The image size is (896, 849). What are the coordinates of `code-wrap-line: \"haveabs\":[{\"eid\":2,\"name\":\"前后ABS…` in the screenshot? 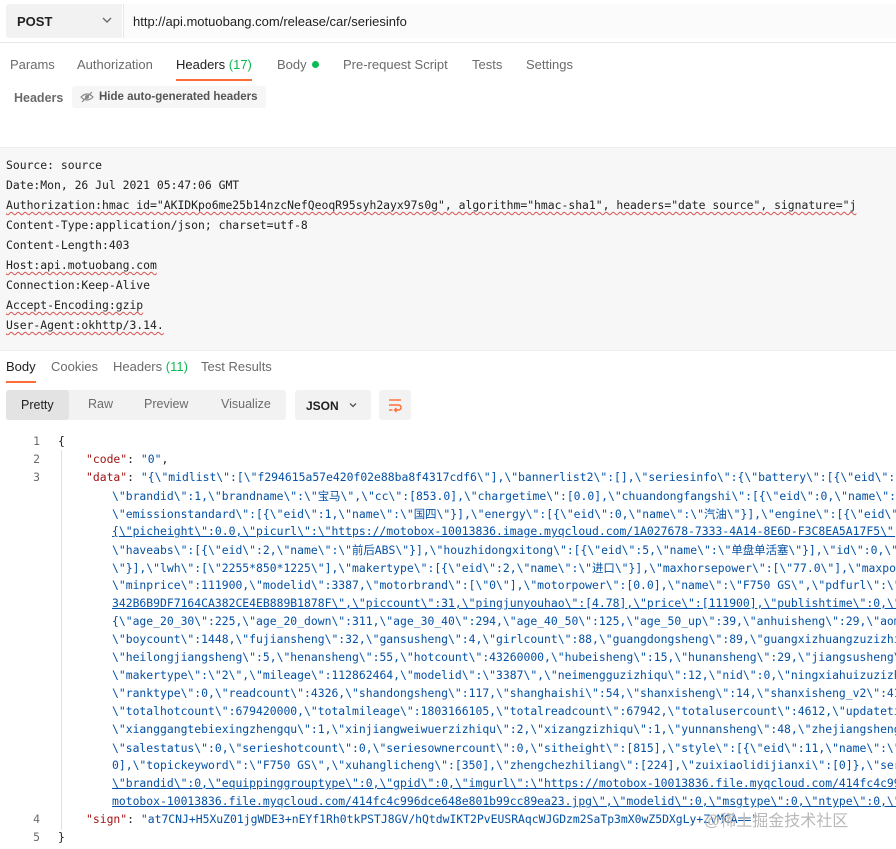 It's located at (504, 550).